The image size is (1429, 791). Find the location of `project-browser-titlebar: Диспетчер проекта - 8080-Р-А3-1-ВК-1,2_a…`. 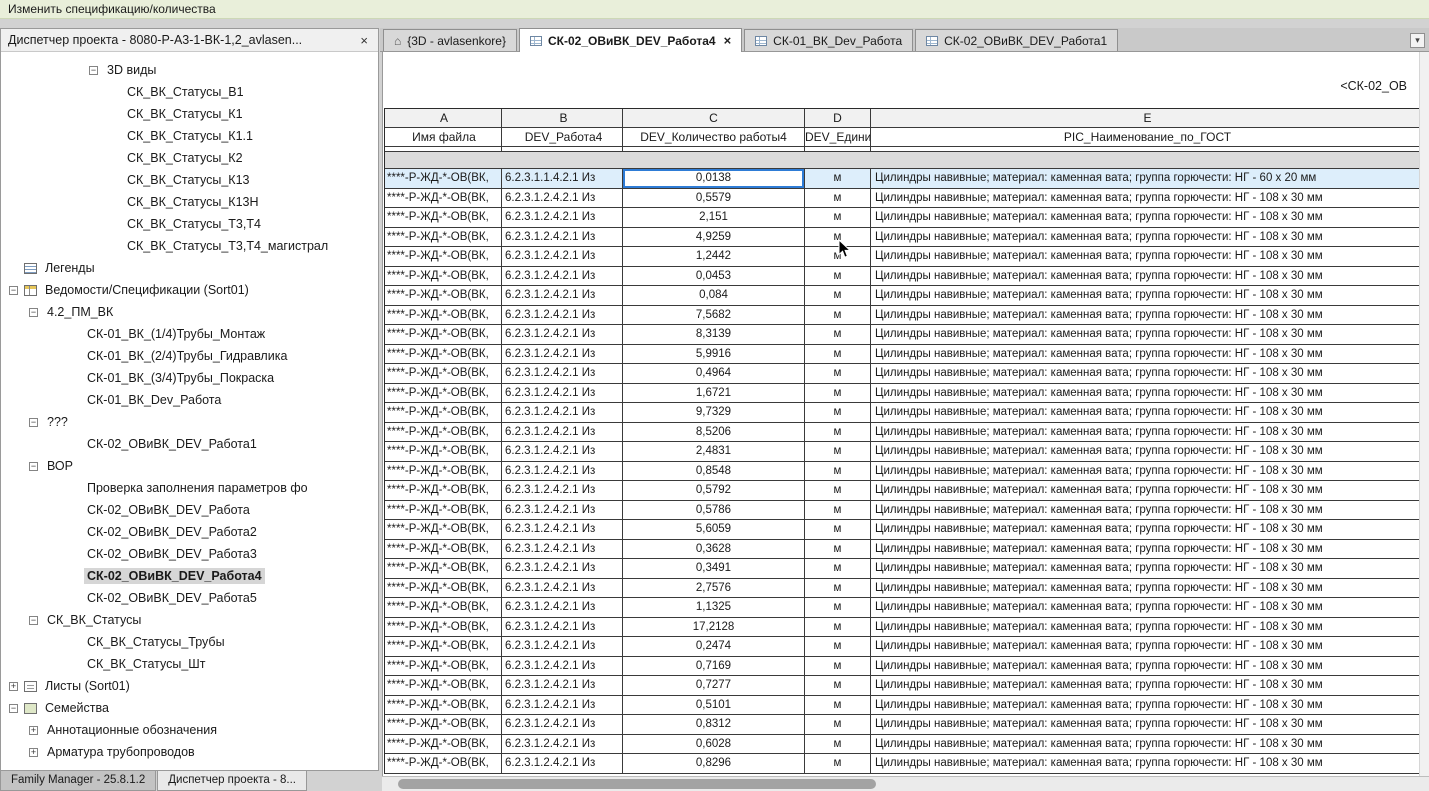

project-browser-titlebar: Диспетчер проекта - 8080-Р-А3-1-ВК-1,2_a… is located at coordinates (189, 40).